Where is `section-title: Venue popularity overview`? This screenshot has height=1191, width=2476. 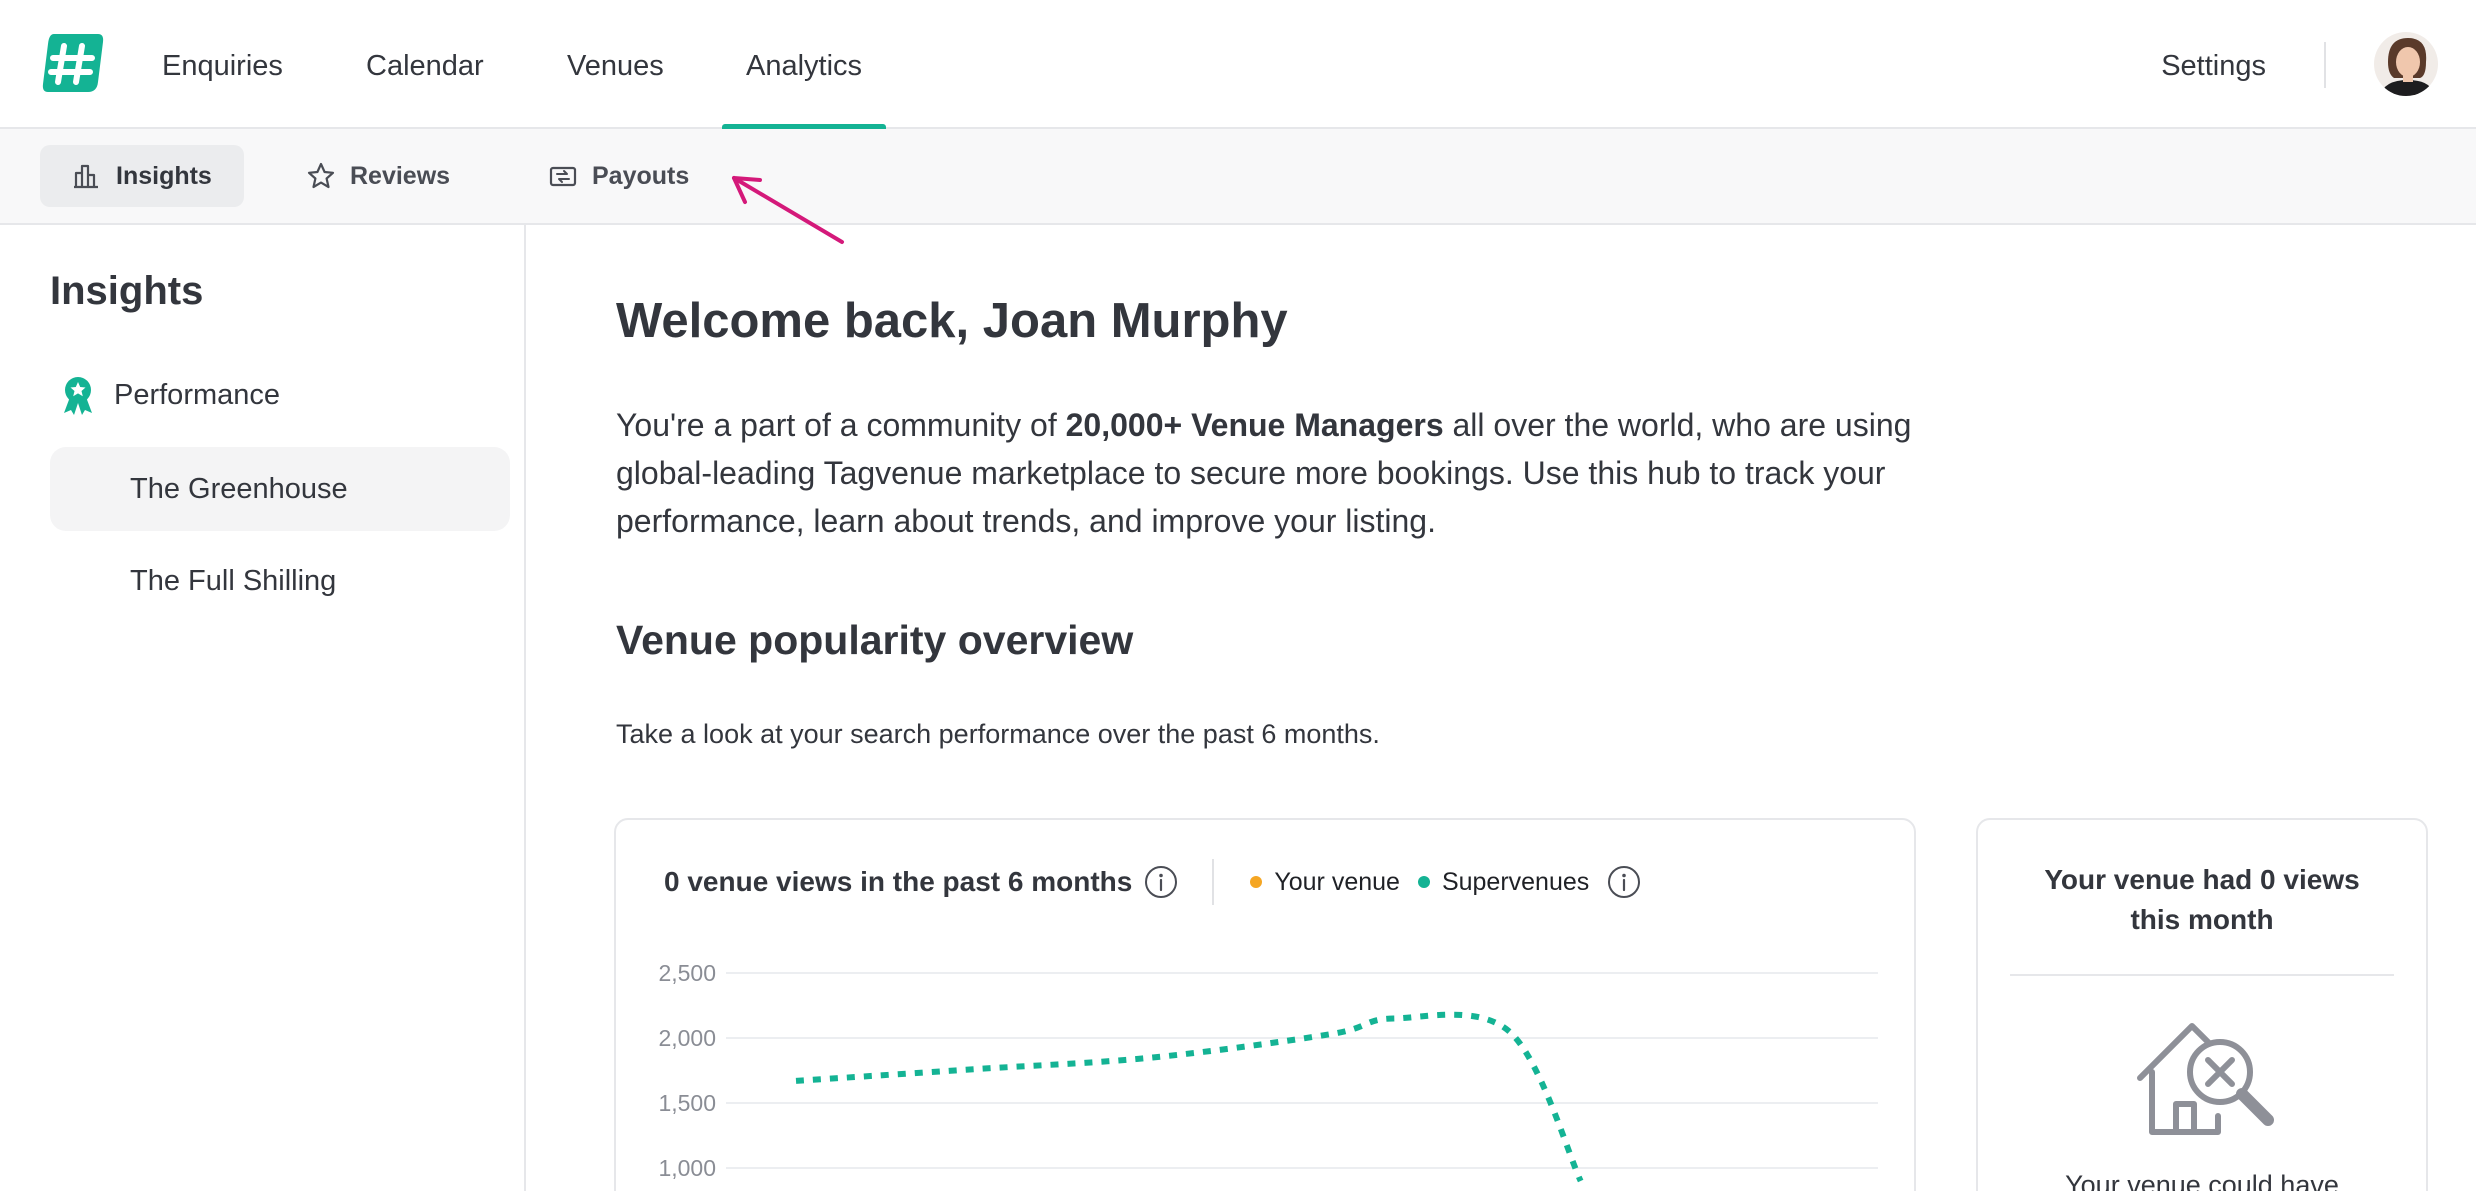 section-title: Venue popularity overview is located at coordinates (875, 640).